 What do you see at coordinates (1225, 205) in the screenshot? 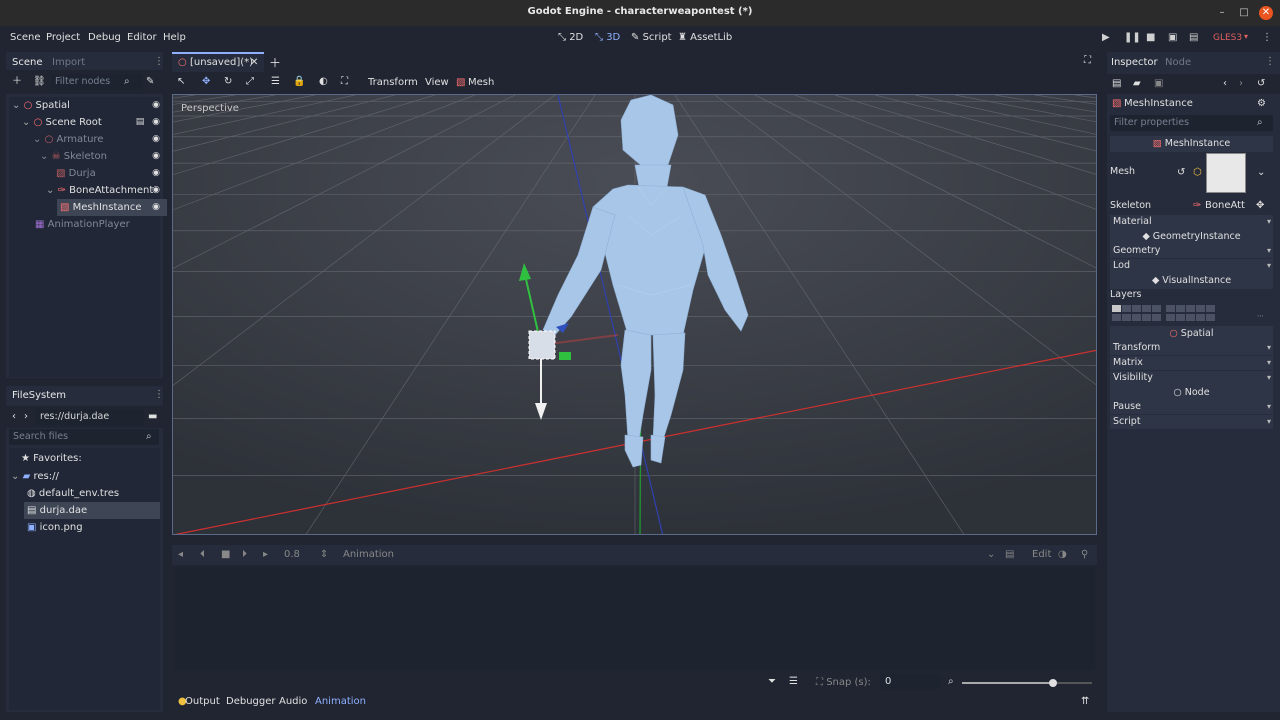
I see `skeleton-value: BoneAtt` at bounding box center [1225, 205].